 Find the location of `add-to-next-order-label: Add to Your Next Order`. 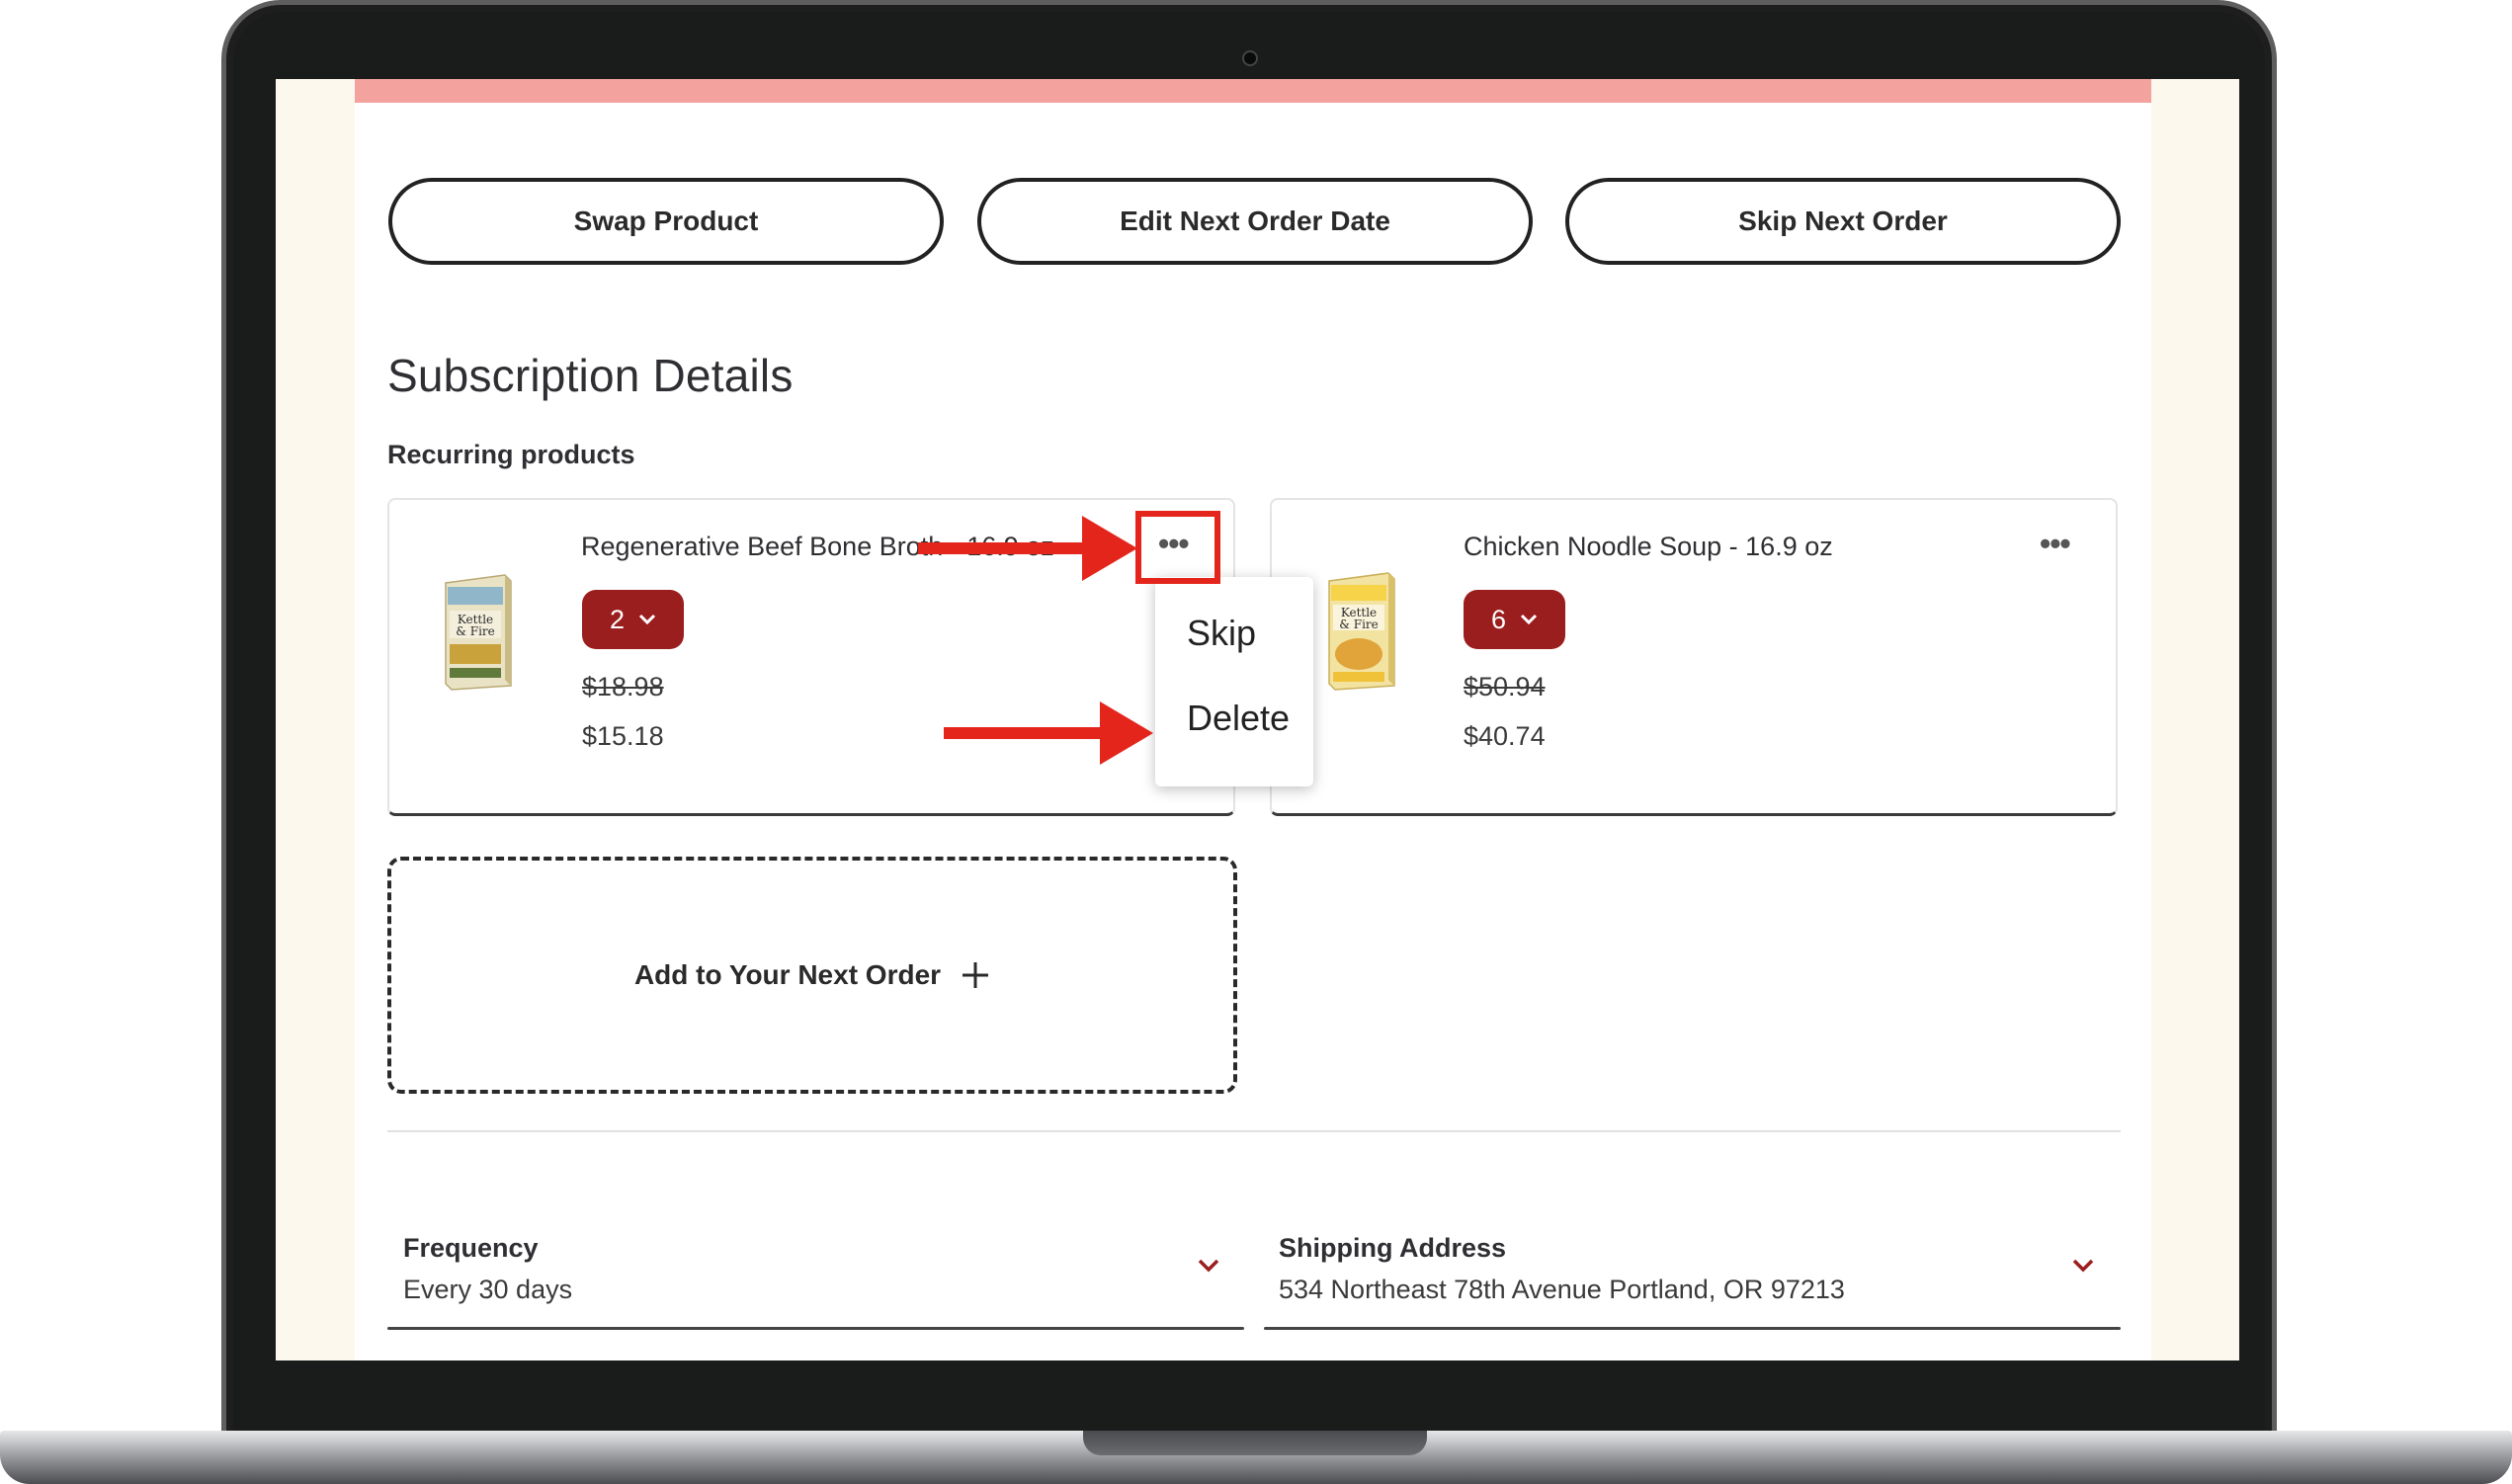

add-to-next-order-label: Add to Your Next Order is located at coordinates (787, 974).